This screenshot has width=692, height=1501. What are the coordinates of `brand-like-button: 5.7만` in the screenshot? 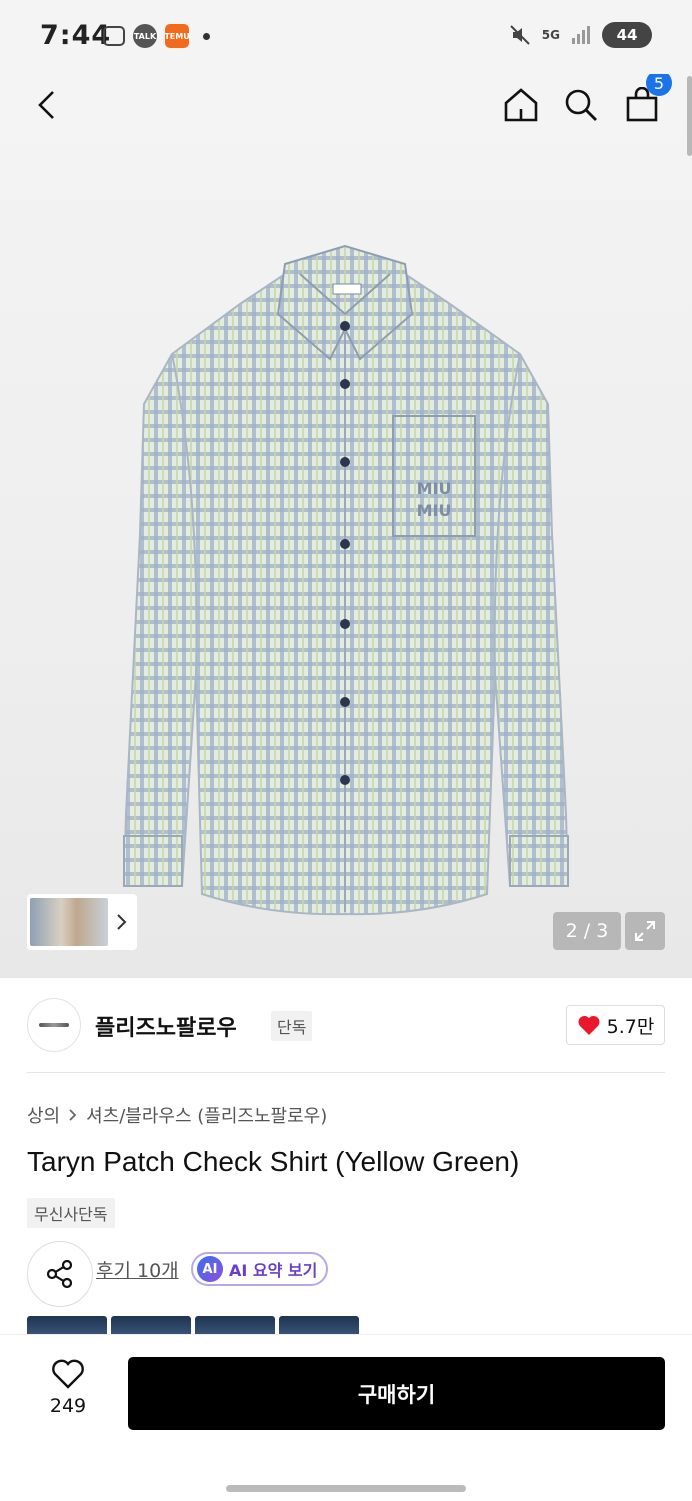 It's located at (615, 1025).